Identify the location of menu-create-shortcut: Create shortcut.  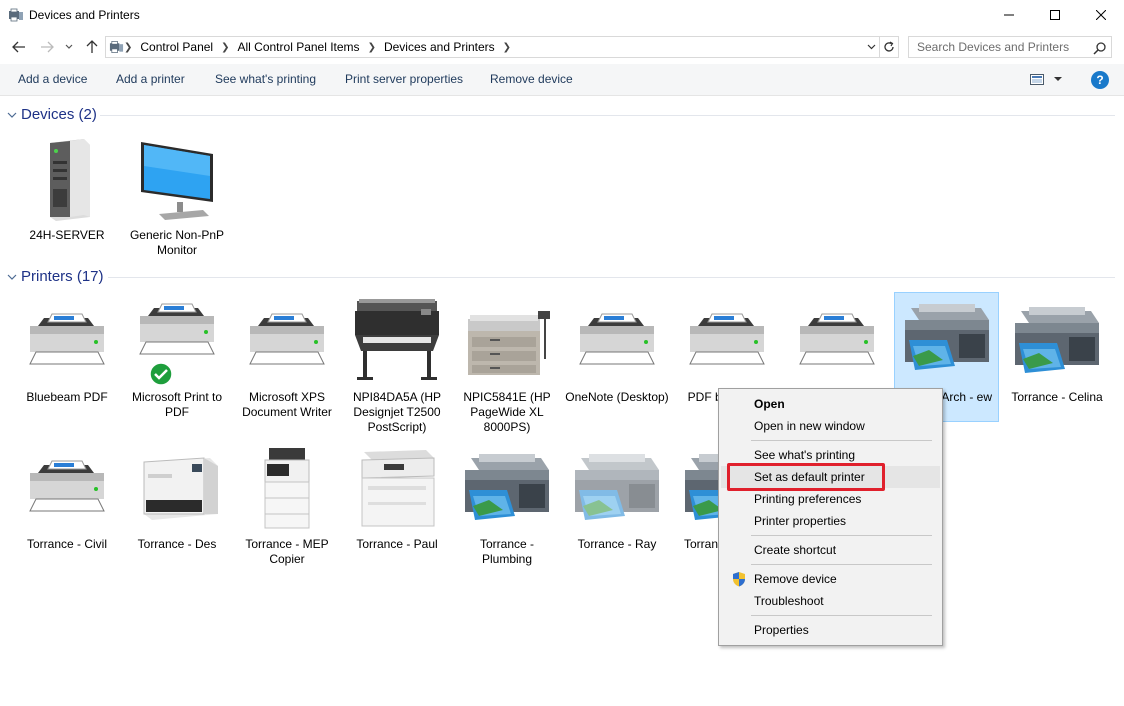
(830, 550).